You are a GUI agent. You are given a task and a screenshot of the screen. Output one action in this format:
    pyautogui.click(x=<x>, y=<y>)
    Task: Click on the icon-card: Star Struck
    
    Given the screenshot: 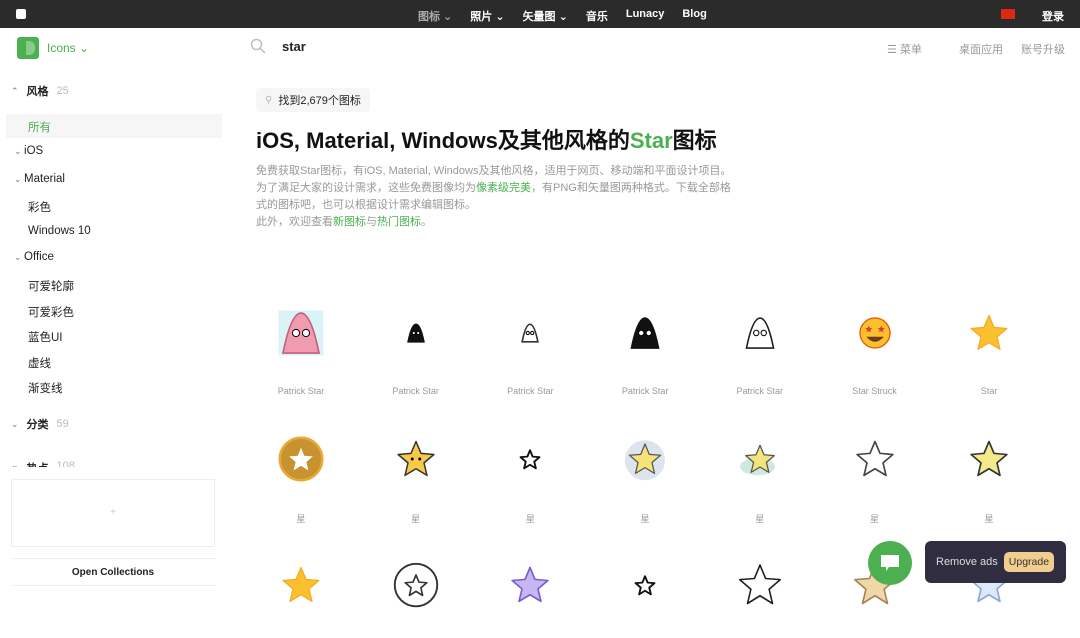 What is the action you would take?
    pyautogui.click(x=875, y=348)
    